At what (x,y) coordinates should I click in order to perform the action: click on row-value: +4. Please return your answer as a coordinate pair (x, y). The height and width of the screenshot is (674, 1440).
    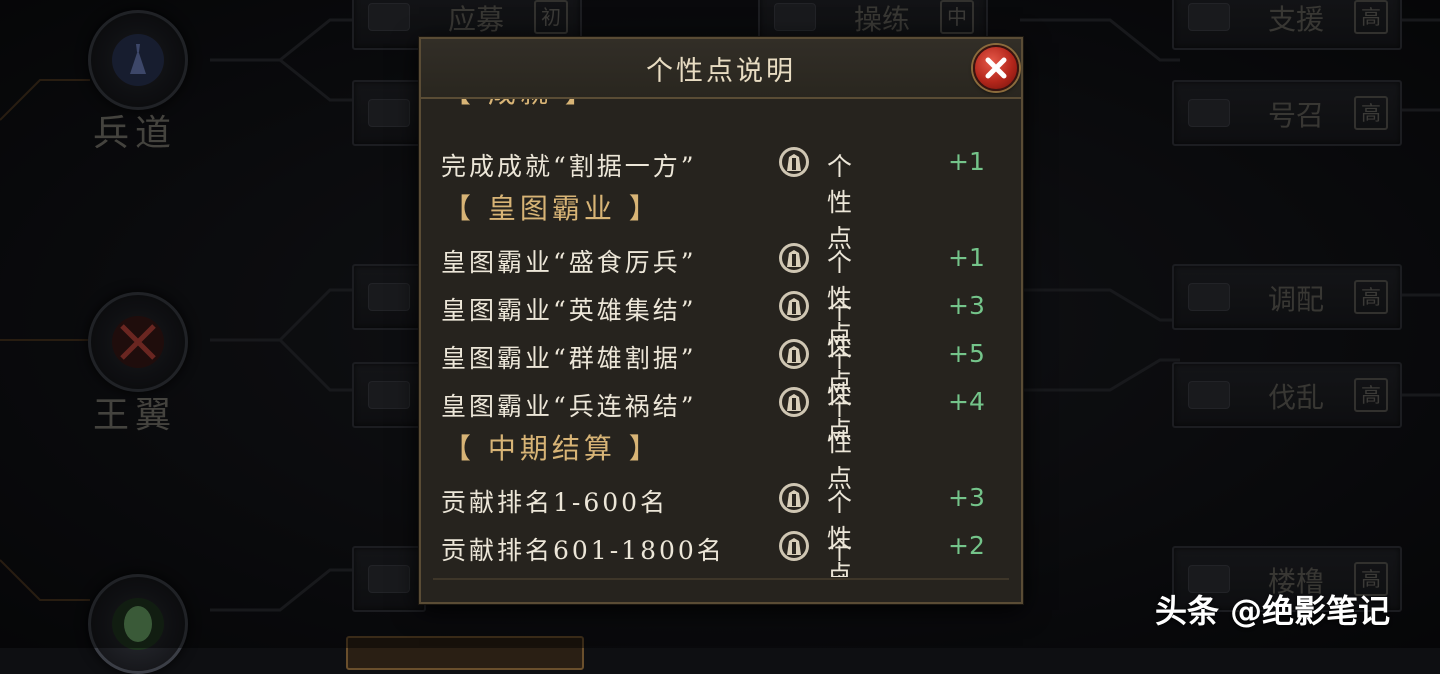
    Looking at the image, I should click on (966, 401).